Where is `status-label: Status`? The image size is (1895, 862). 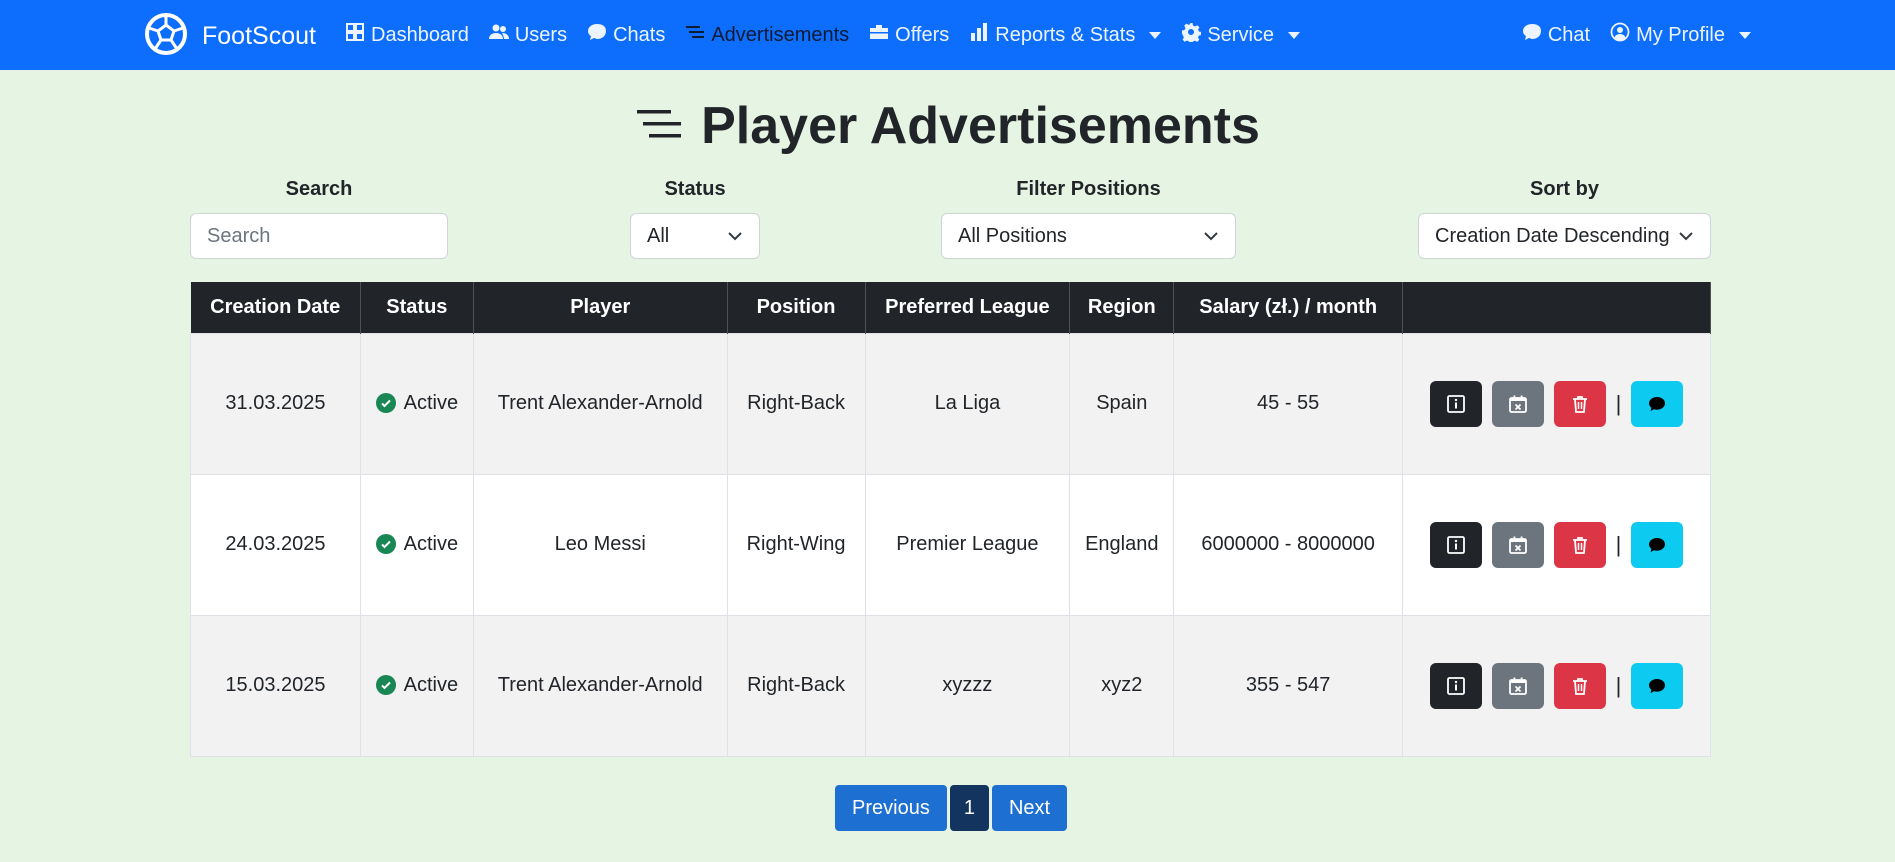 status-label: Status is located at coordinates (695, 189).